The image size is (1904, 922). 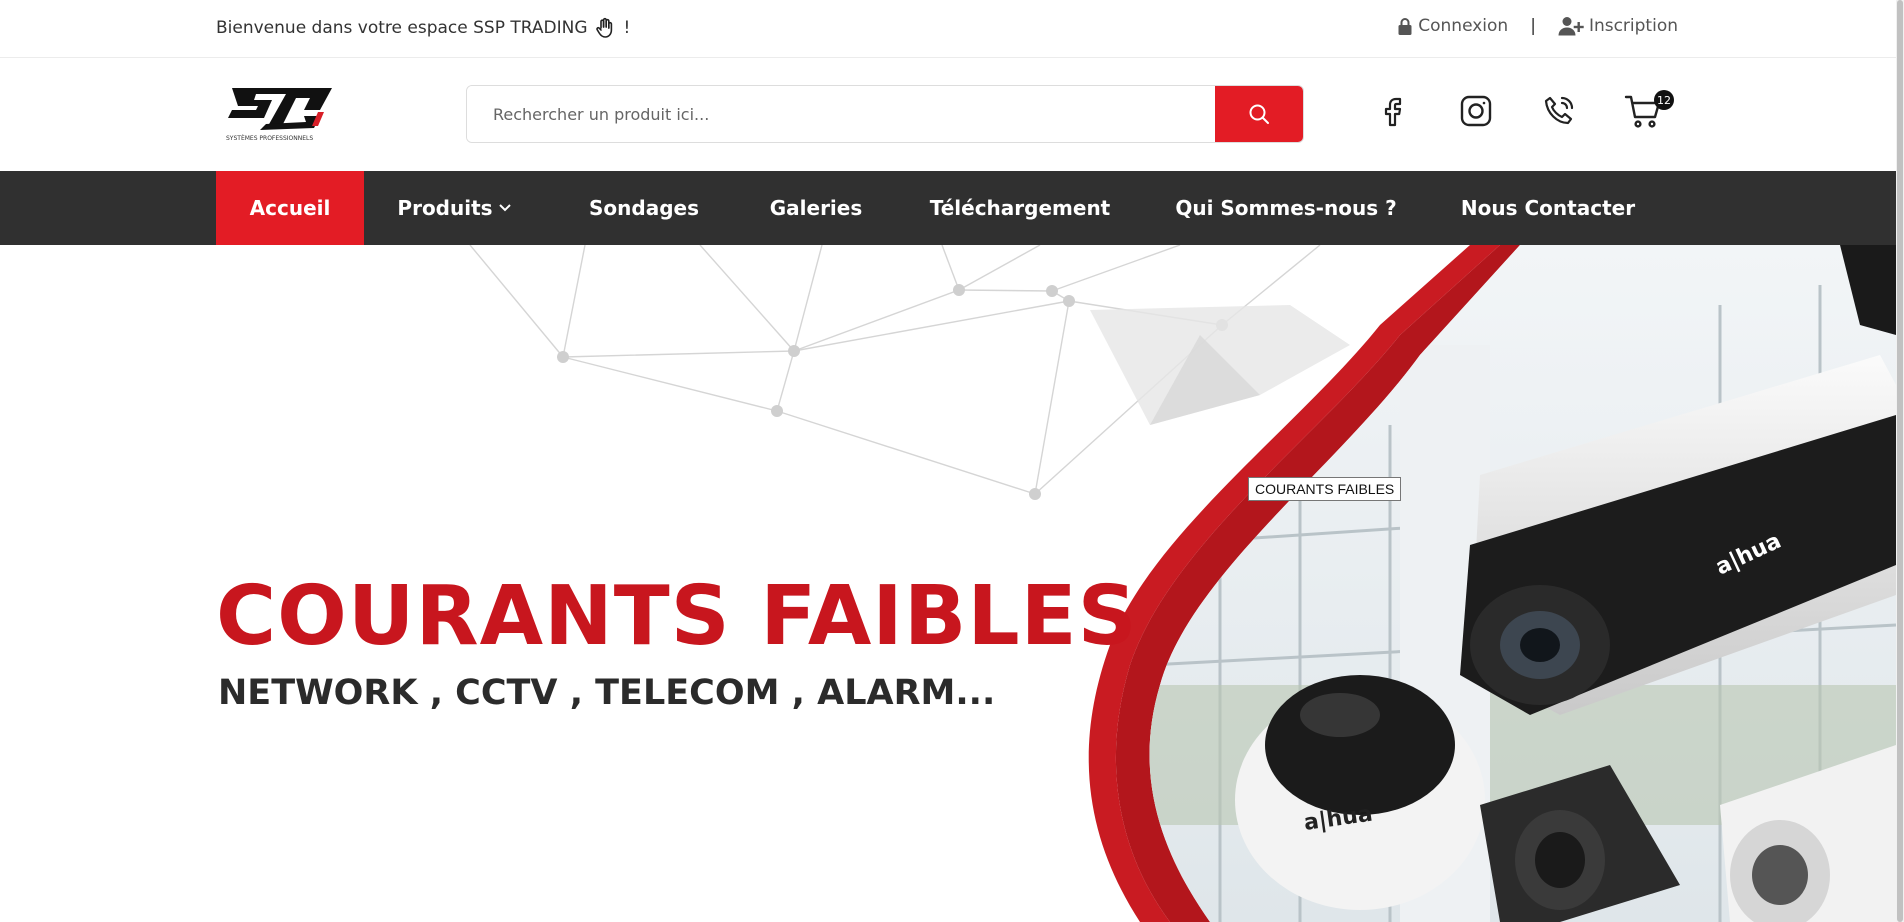 What do you see at coordinates (603, 27) in the screenshot?
I see `hand-wave-icon` at bounding box center [603, 27].